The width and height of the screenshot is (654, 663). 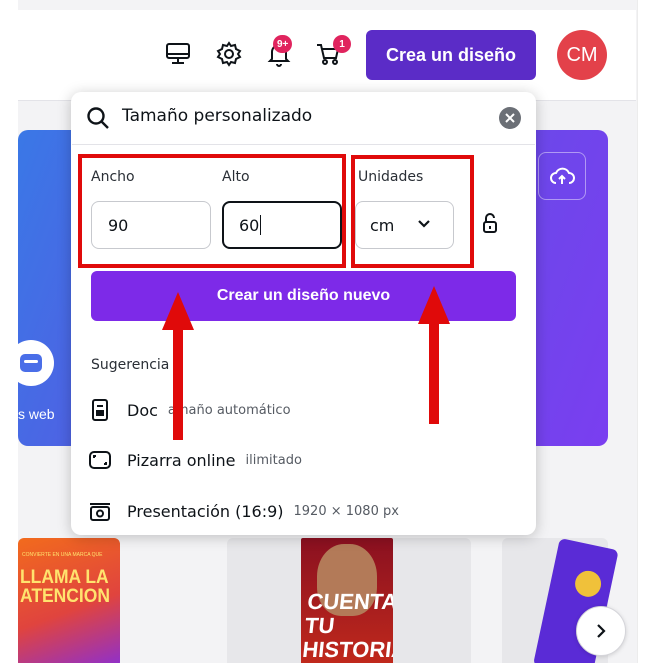 I want to click on suggestion-name: Presentación (16:9), so click(x=205, y=511).